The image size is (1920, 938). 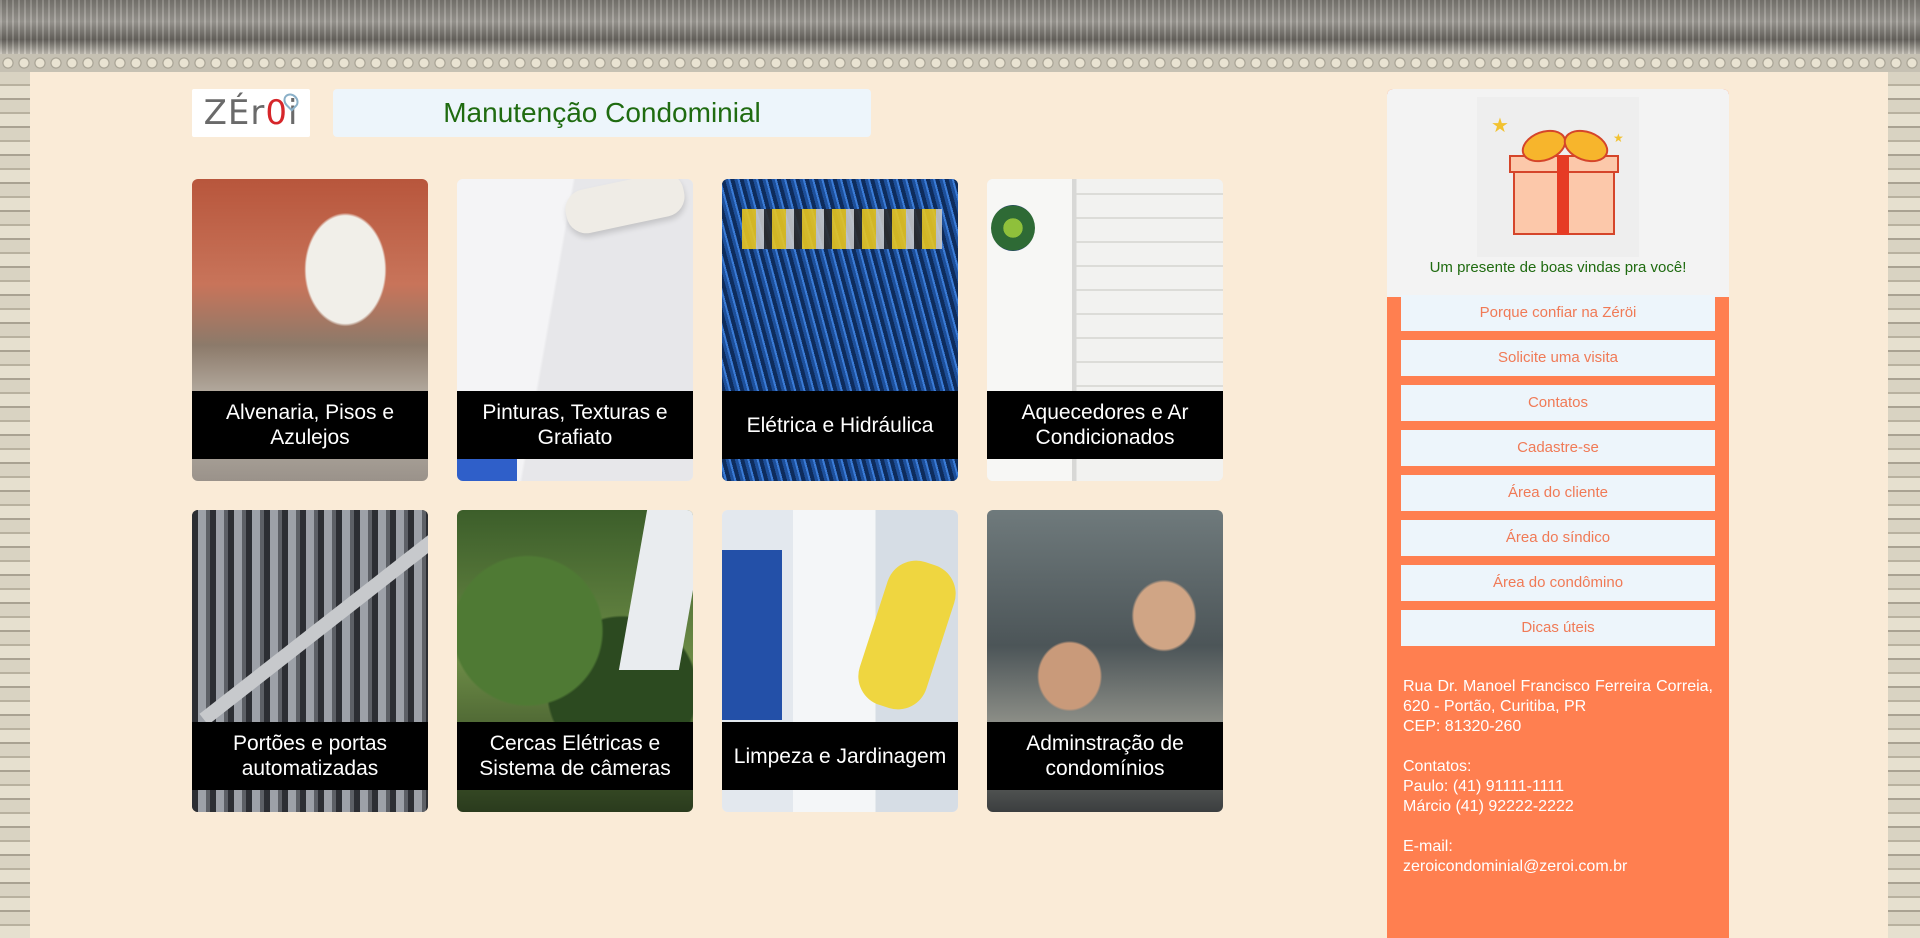 I want to click on contacts-heading: Contatos:, so click(x=1437, y=766).